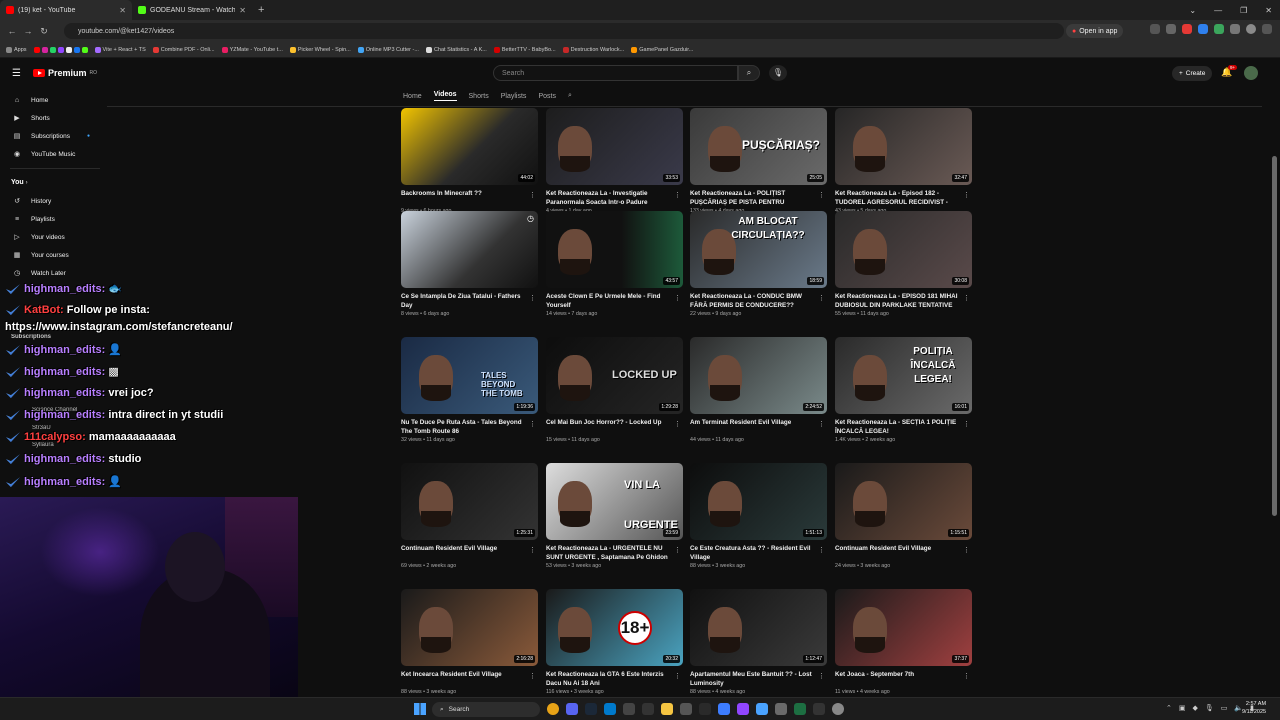 This screenshot has width=1280, height=720. Describe the element at coordinates (1095, 31) in the screenshot. I see `open-in-app-button: ● Open in app` at that location.